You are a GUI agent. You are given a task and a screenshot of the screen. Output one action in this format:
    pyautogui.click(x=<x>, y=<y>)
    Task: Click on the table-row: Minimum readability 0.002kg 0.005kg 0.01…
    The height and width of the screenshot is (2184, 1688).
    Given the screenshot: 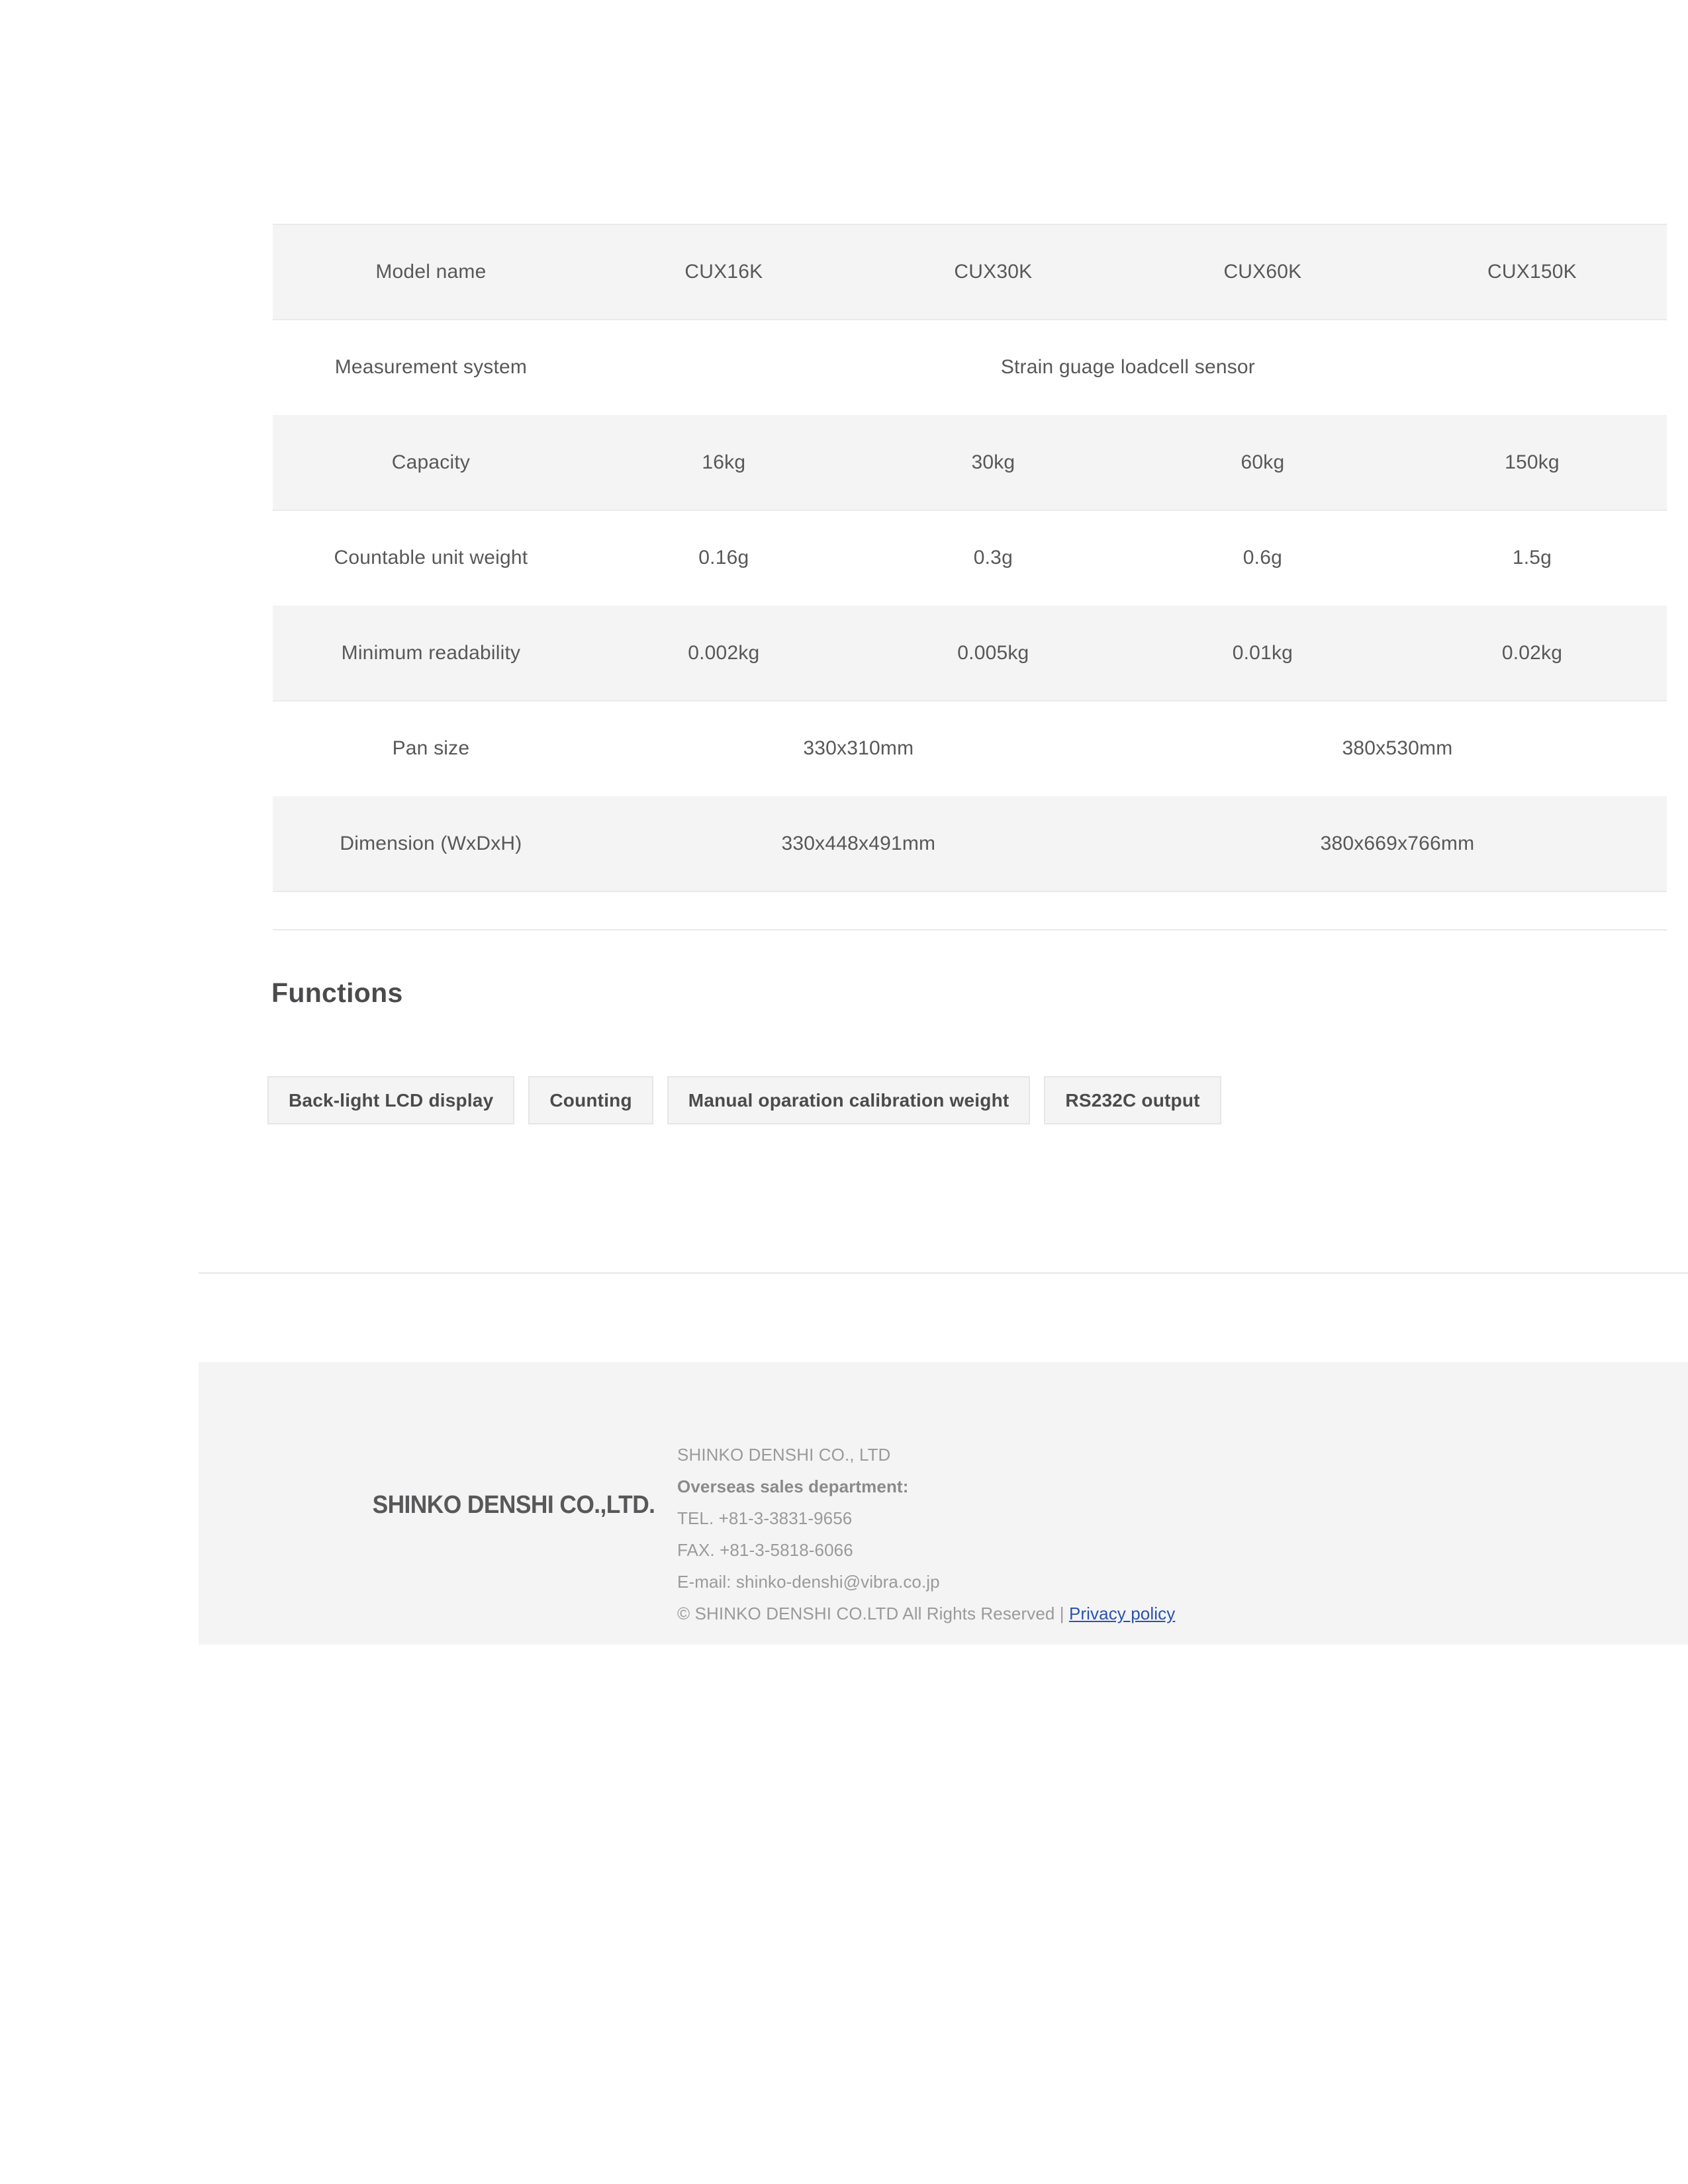 What is the action you would take?
    pyautogui.click(x=970, y=653)
    